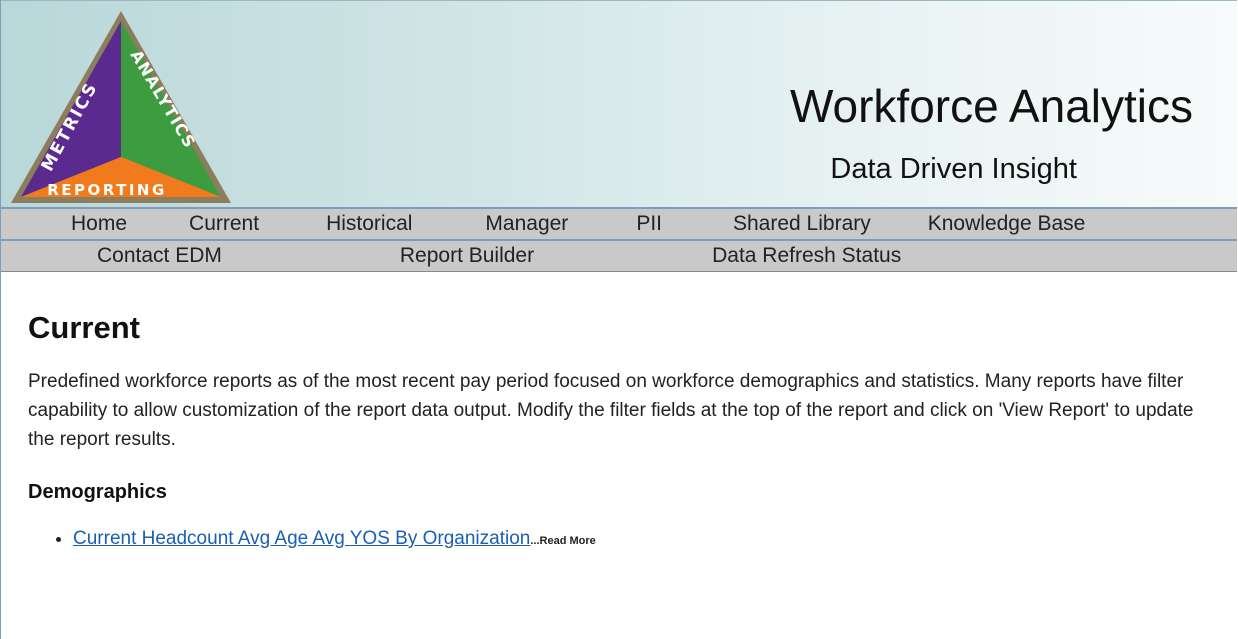 The width and height of the screenshot is (1238, 639). I want to click on page-title: Current, so click(84, 327).